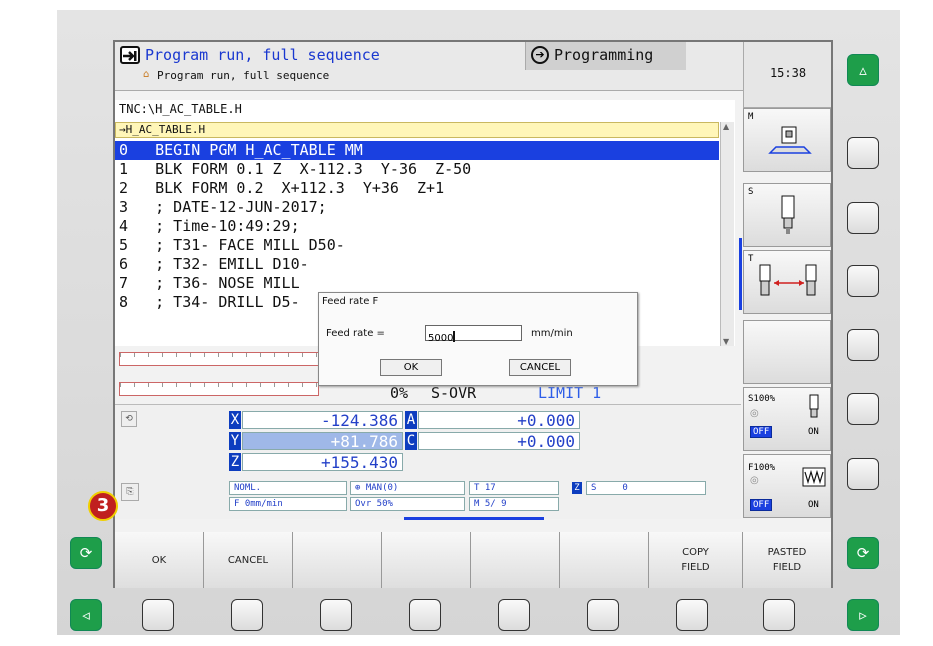 The width and height of the screenshot is (933, 646). I want to click on previous-softkey-row-button: ◃, so click(86, 615).